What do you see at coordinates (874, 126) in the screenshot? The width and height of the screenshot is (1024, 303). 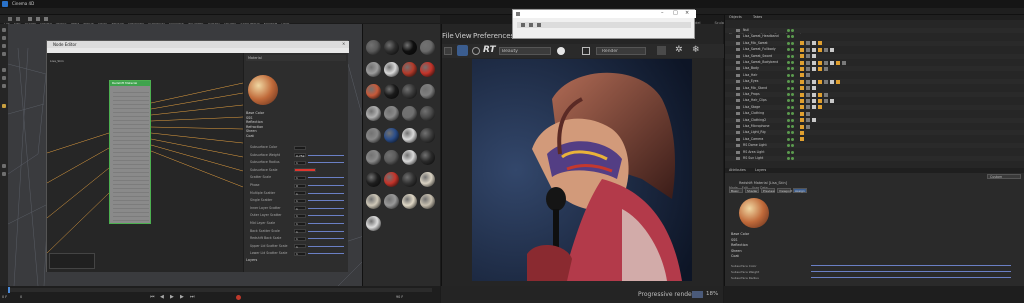 I see `object-row: Lisa_Microphone` at bounding box center [874, 126].